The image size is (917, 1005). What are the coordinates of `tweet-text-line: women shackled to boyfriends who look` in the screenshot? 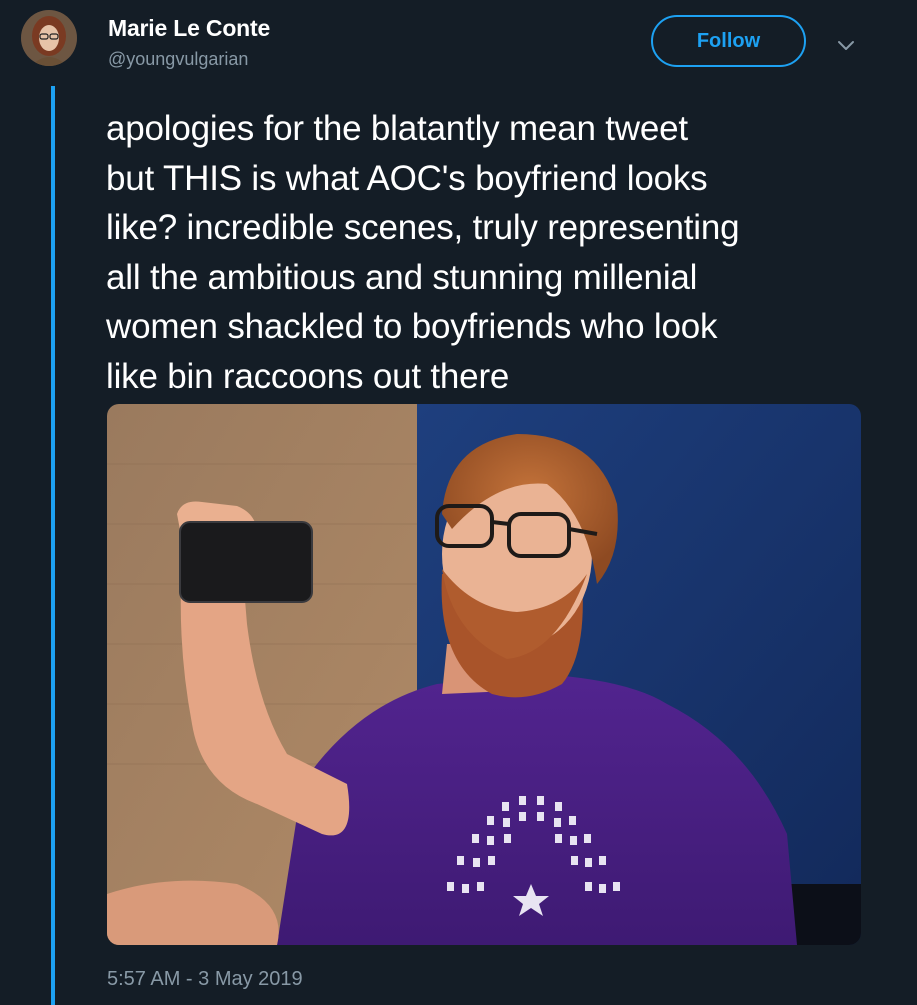 It's located at (412, 326).